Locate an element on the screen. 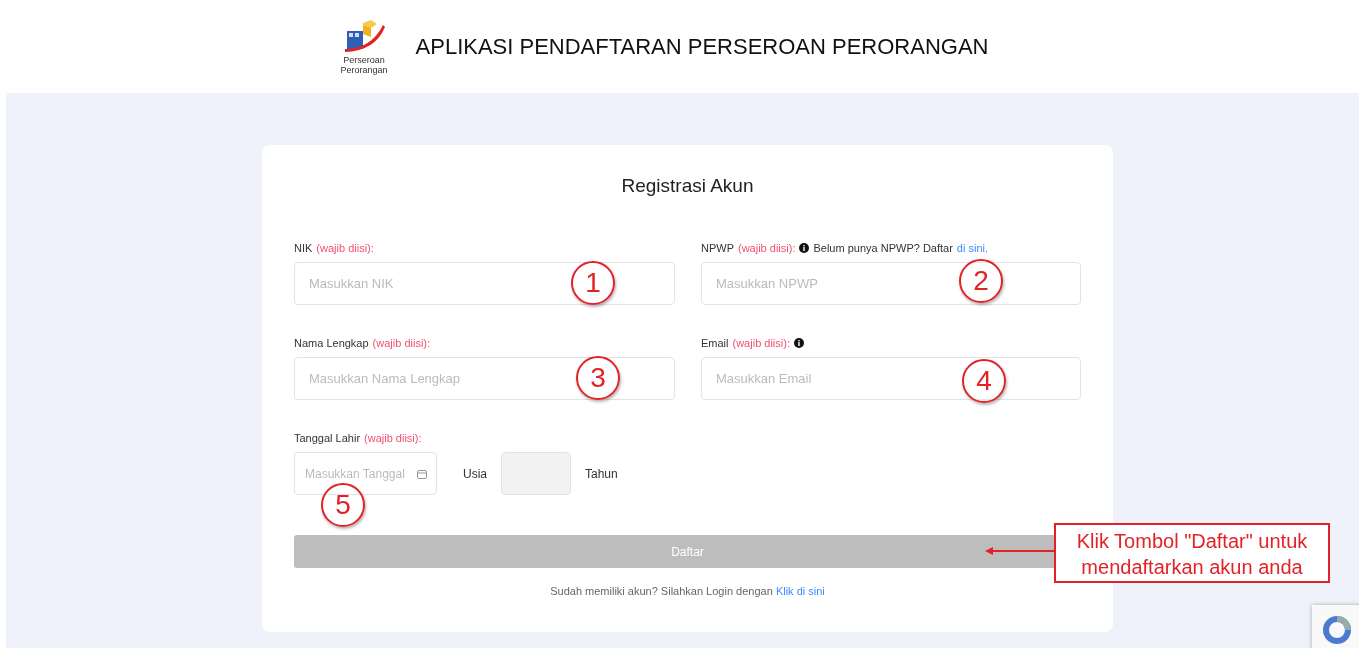 The width and height of the screenshot is (1359, 648). age-label: Usia is located at coordinates (475, 473).